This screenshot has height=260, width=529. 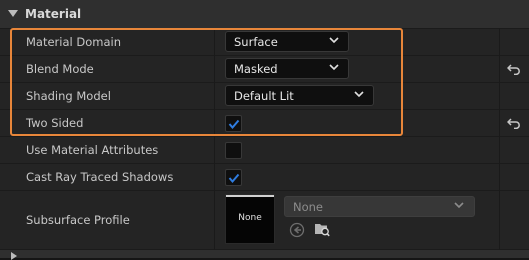 What do you see at coordinates (264, 255) in the screenshot?
I see `next-section-header` at bounding box center [264, 255].